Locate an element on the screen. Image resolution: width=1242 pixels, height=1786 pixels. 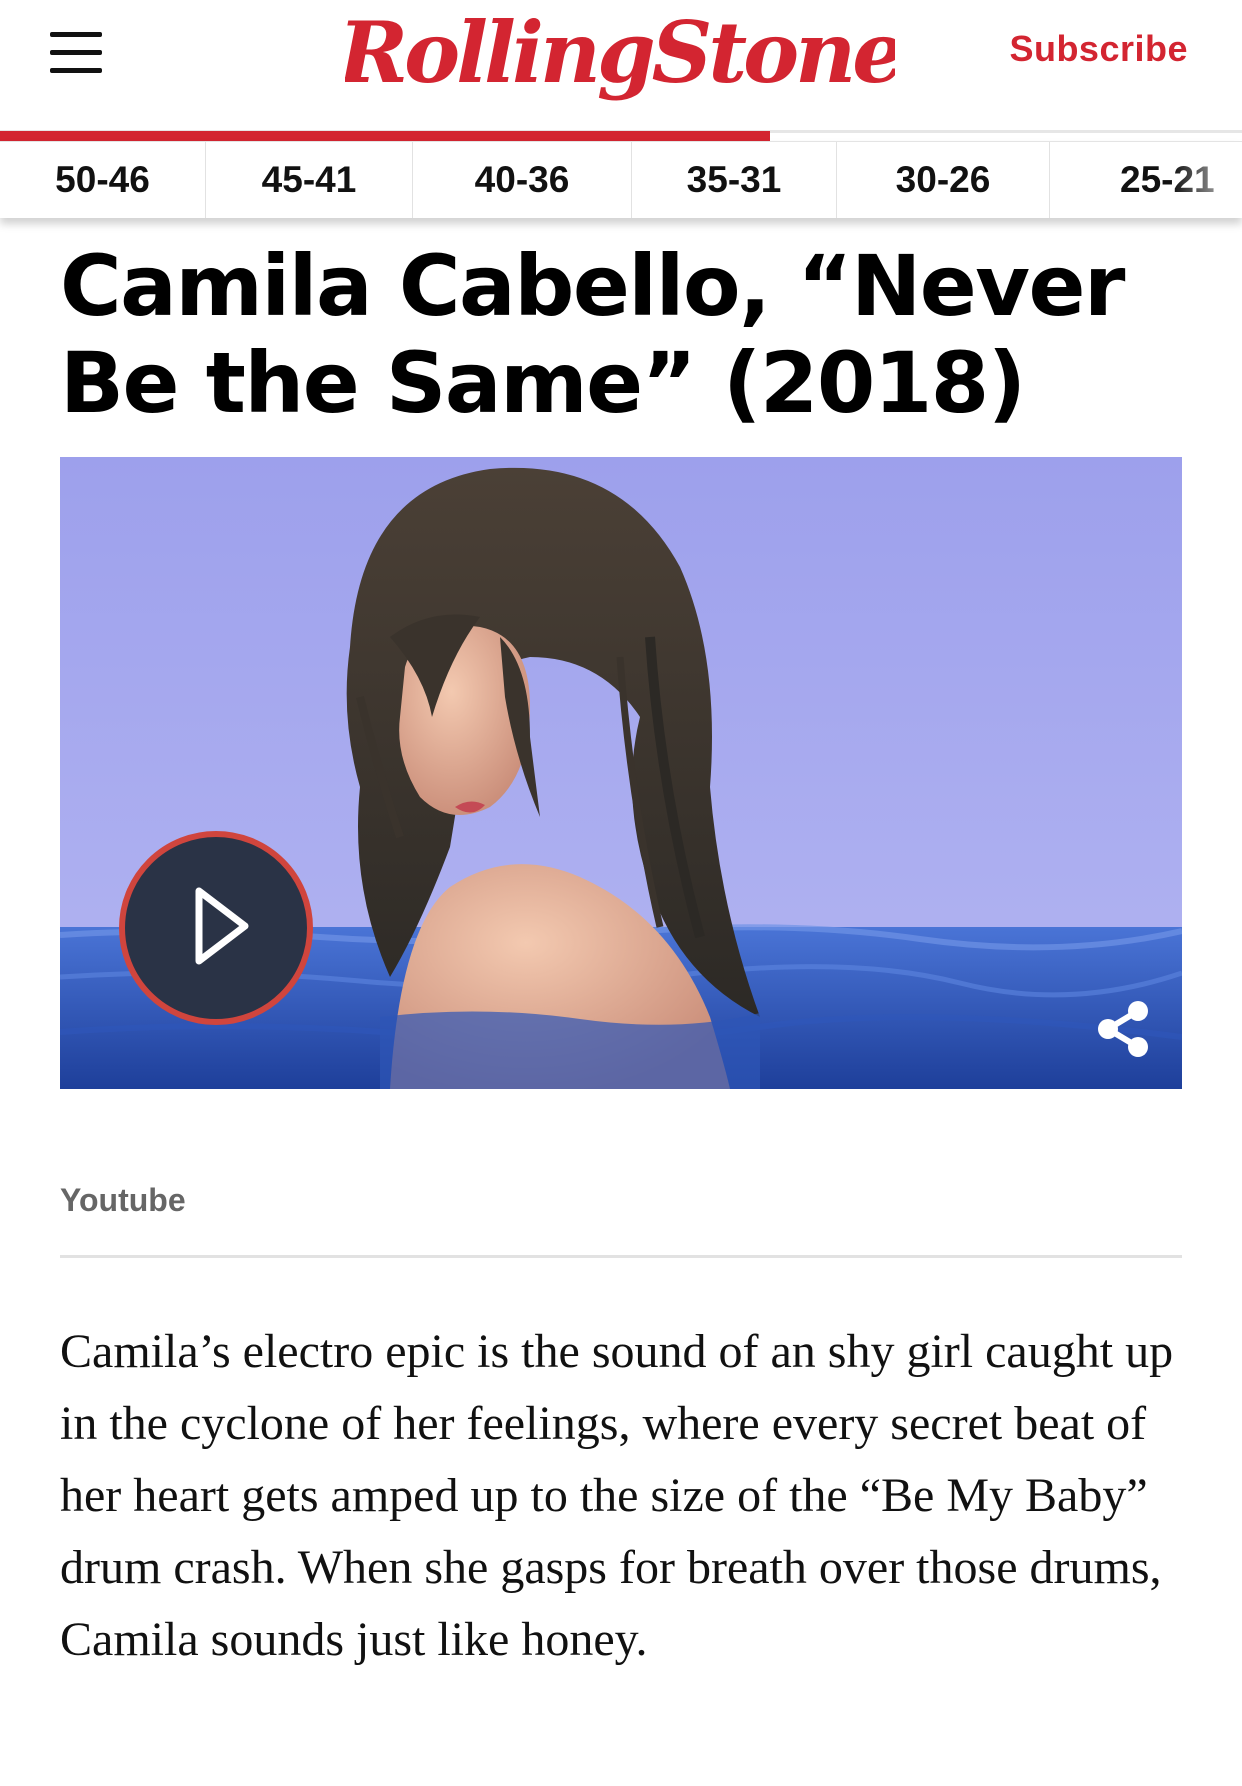
nav-item-30-26: 30-26 is located at coordinates (943, 180).